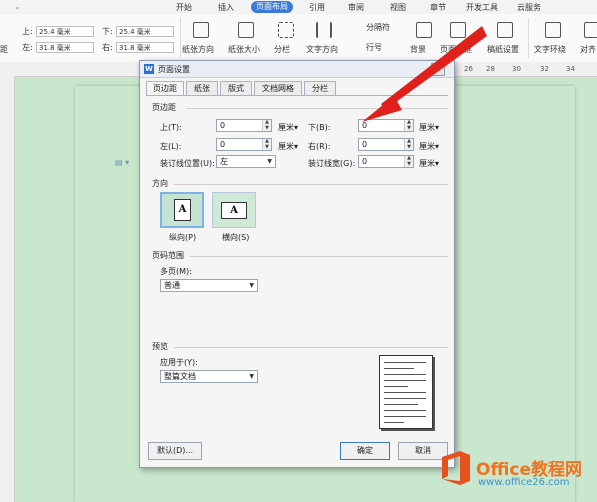 The height and width of the screenshot is (502, 597). Describe the element at coordinates (438, 7) in the screenshot. I see `menu-item-chapter: 章节` at that location.